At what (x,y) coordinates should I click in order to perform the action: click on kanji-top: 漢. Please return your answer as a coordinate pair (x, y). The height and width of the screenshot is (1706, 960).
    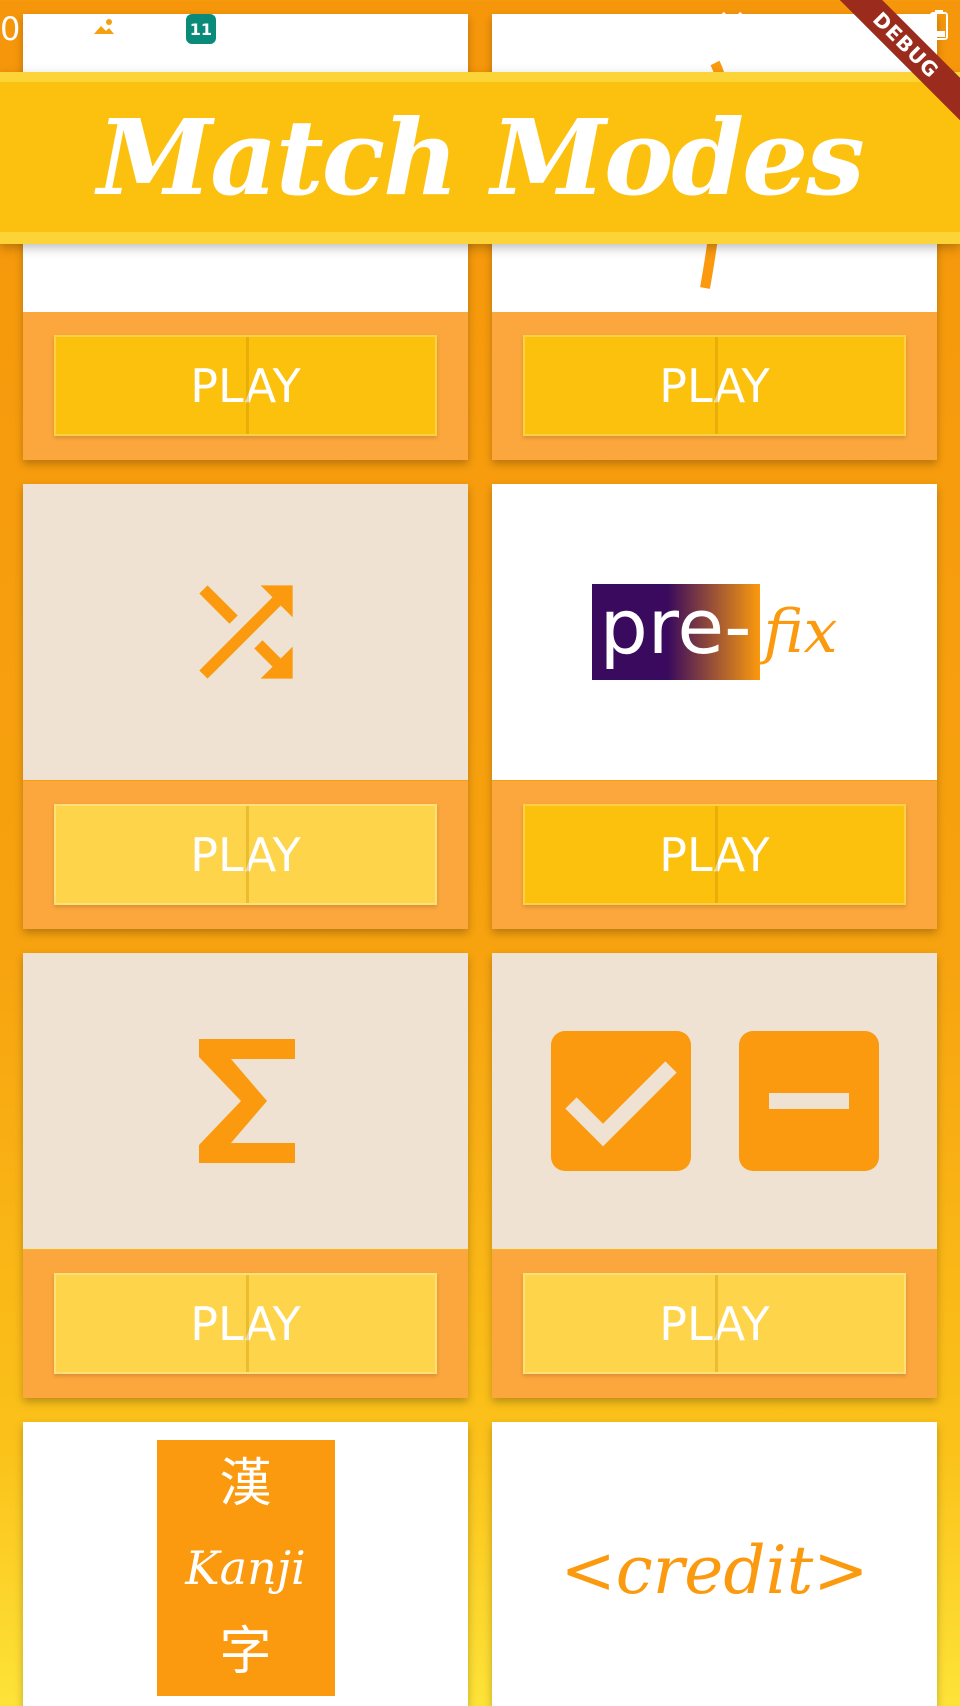
    Looking at the image, I should click on (245, 1483).